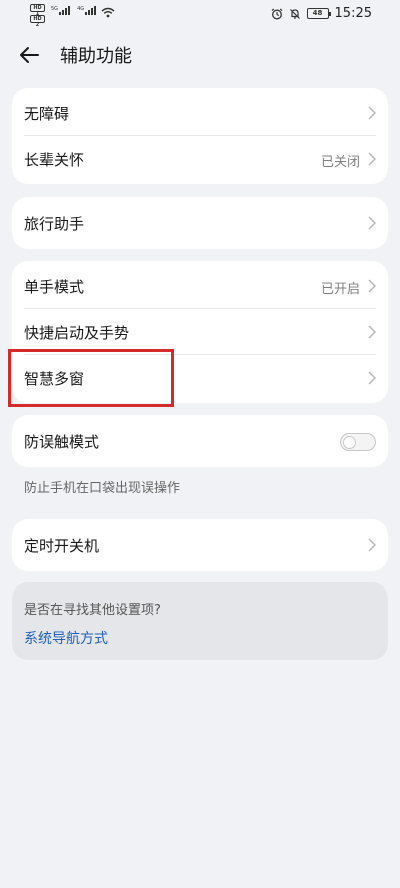 This screenshot has height=888, width=400. Describe the element at coordinates (108, 12) in the screenshot. I see `wifi-icon` at that location.